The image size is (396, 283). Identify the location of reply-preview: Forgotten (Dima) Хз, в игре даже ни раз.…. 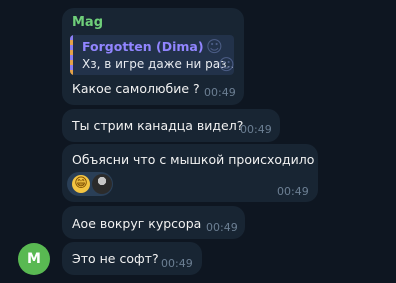
(152, 55).